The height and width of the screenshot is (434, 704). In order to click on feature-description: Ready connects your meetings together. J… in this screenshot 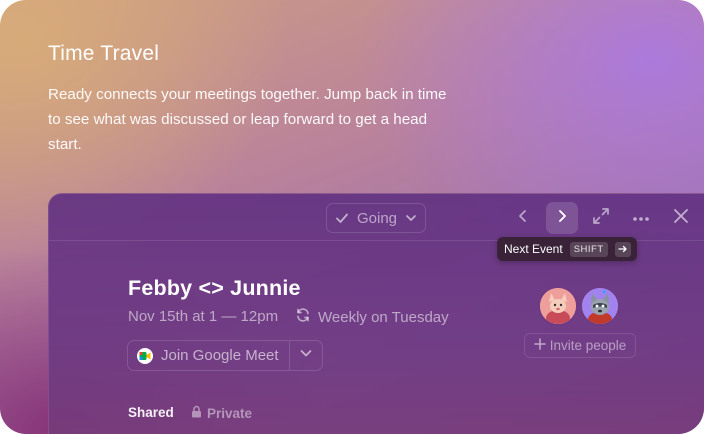, I will do `click(247, 119)`.